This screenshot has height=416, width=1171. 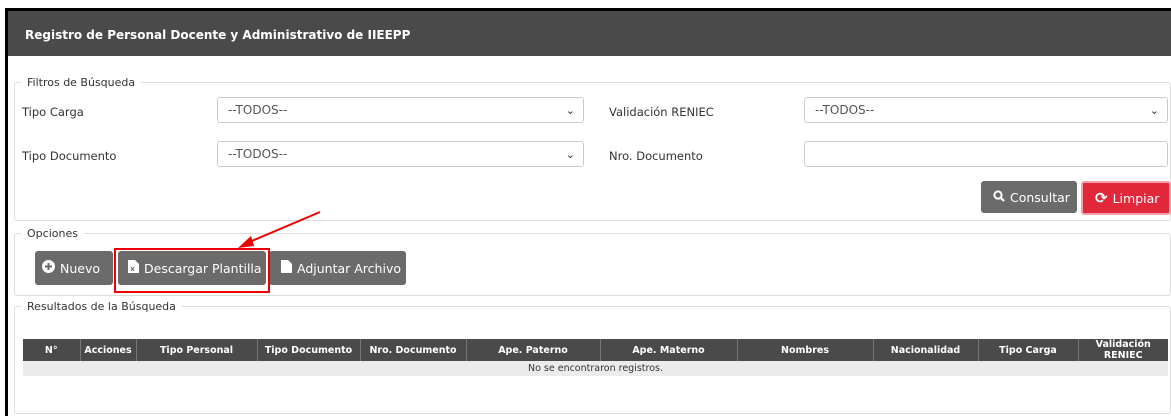 What do you see at coordinates (669, 350) in the screenshot?
I see `col-header: Ape. Materno` at bounding box center [669, 350].